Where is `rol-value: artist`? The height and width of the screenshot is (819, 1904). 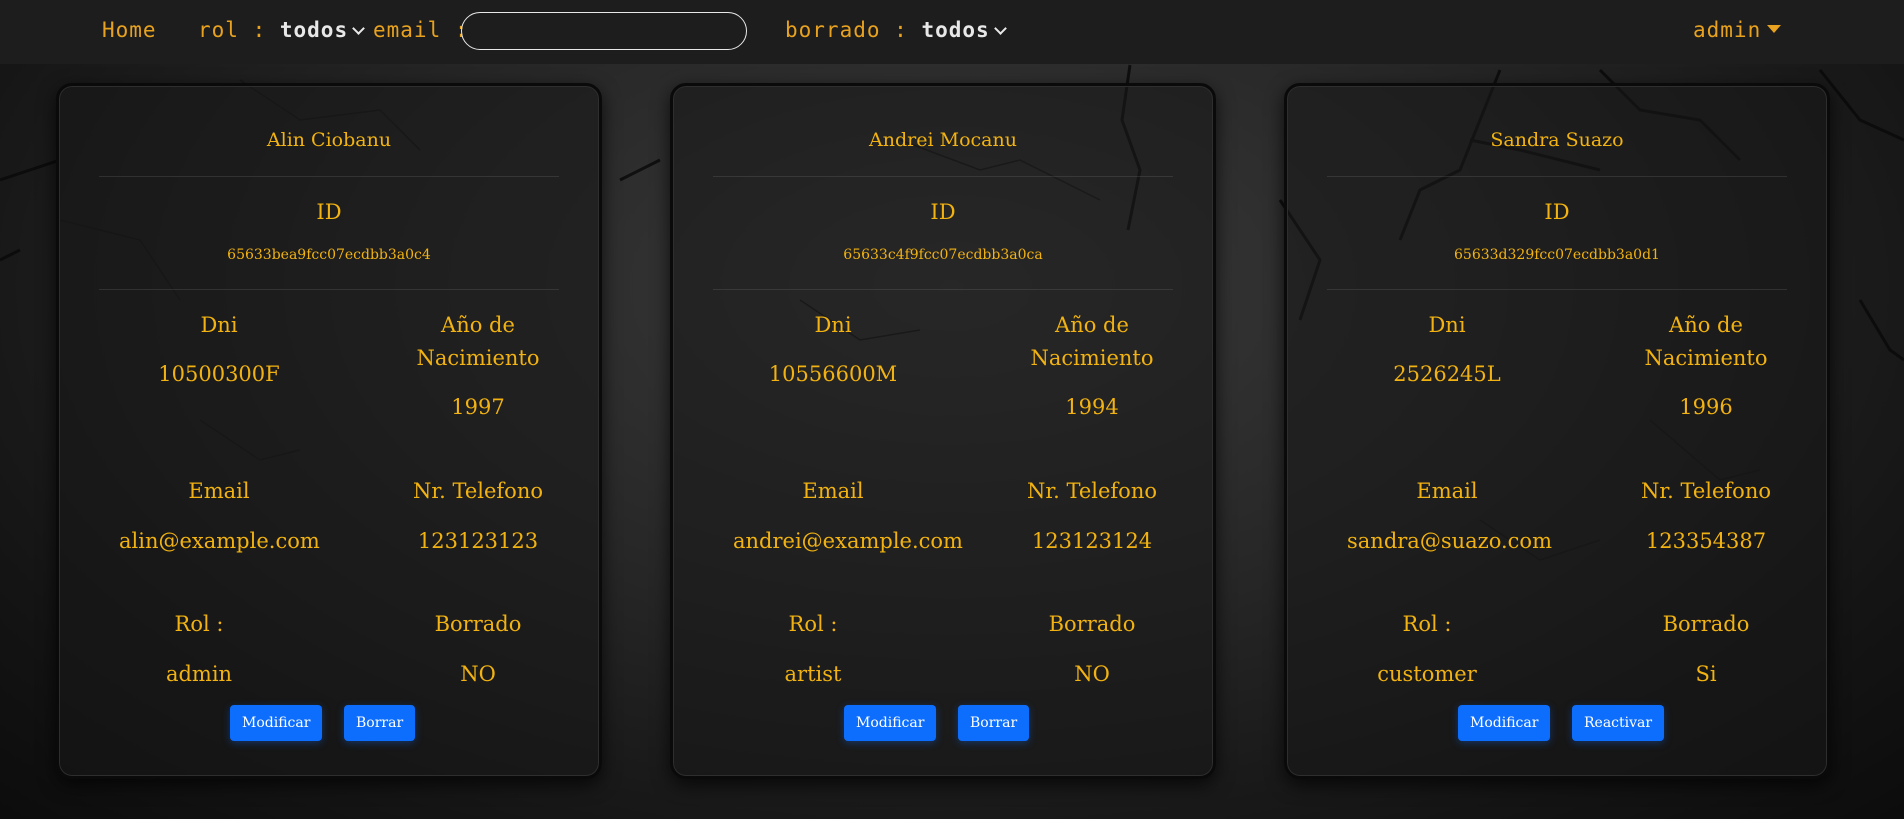
rol-value: artist is located at coordinates (813, 674).